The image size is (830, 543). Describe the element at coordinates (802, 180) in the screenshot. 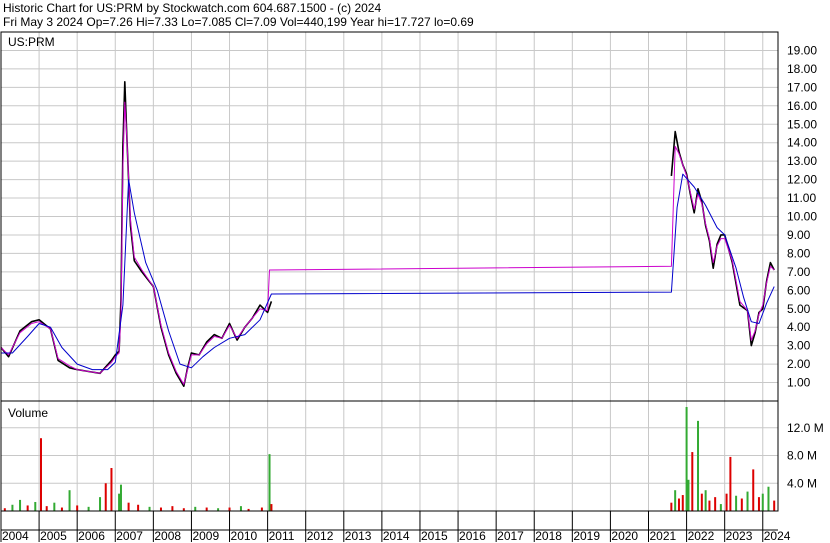

I see `price-tick-label: 12.00` at that location.